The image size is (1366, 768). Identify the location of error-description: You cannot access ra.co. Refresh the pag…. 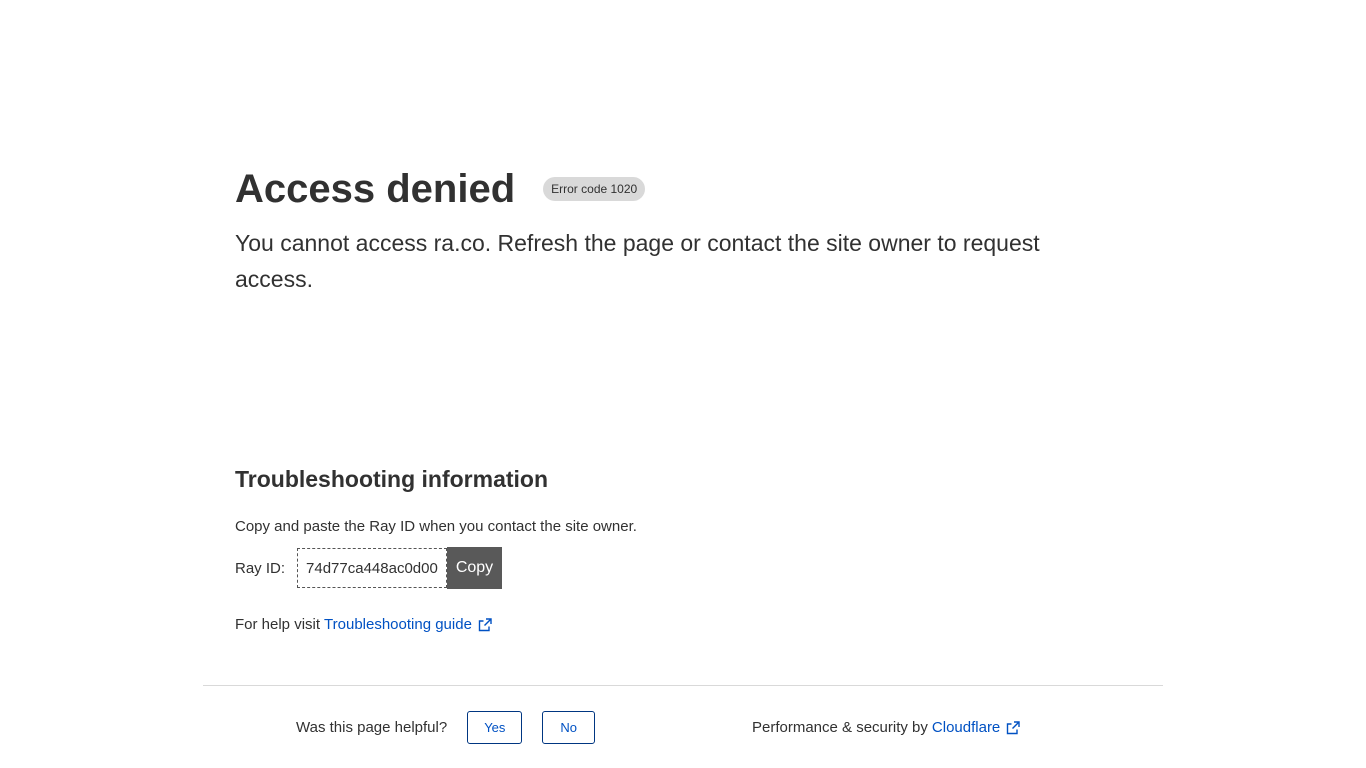
(637, 261).